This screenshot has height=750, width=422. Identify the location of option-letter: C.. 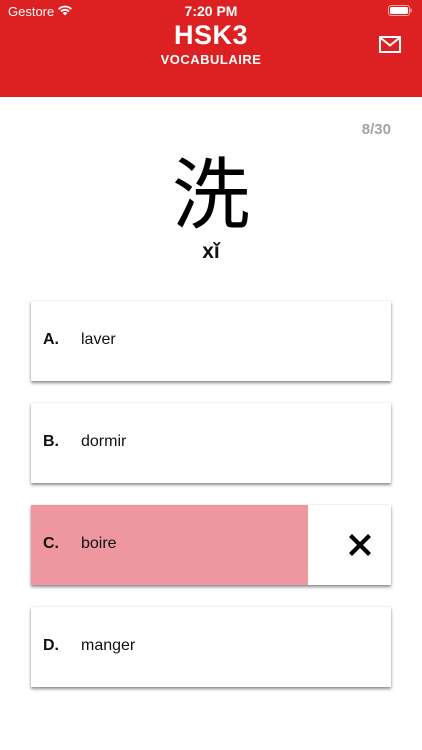
(51, 543).